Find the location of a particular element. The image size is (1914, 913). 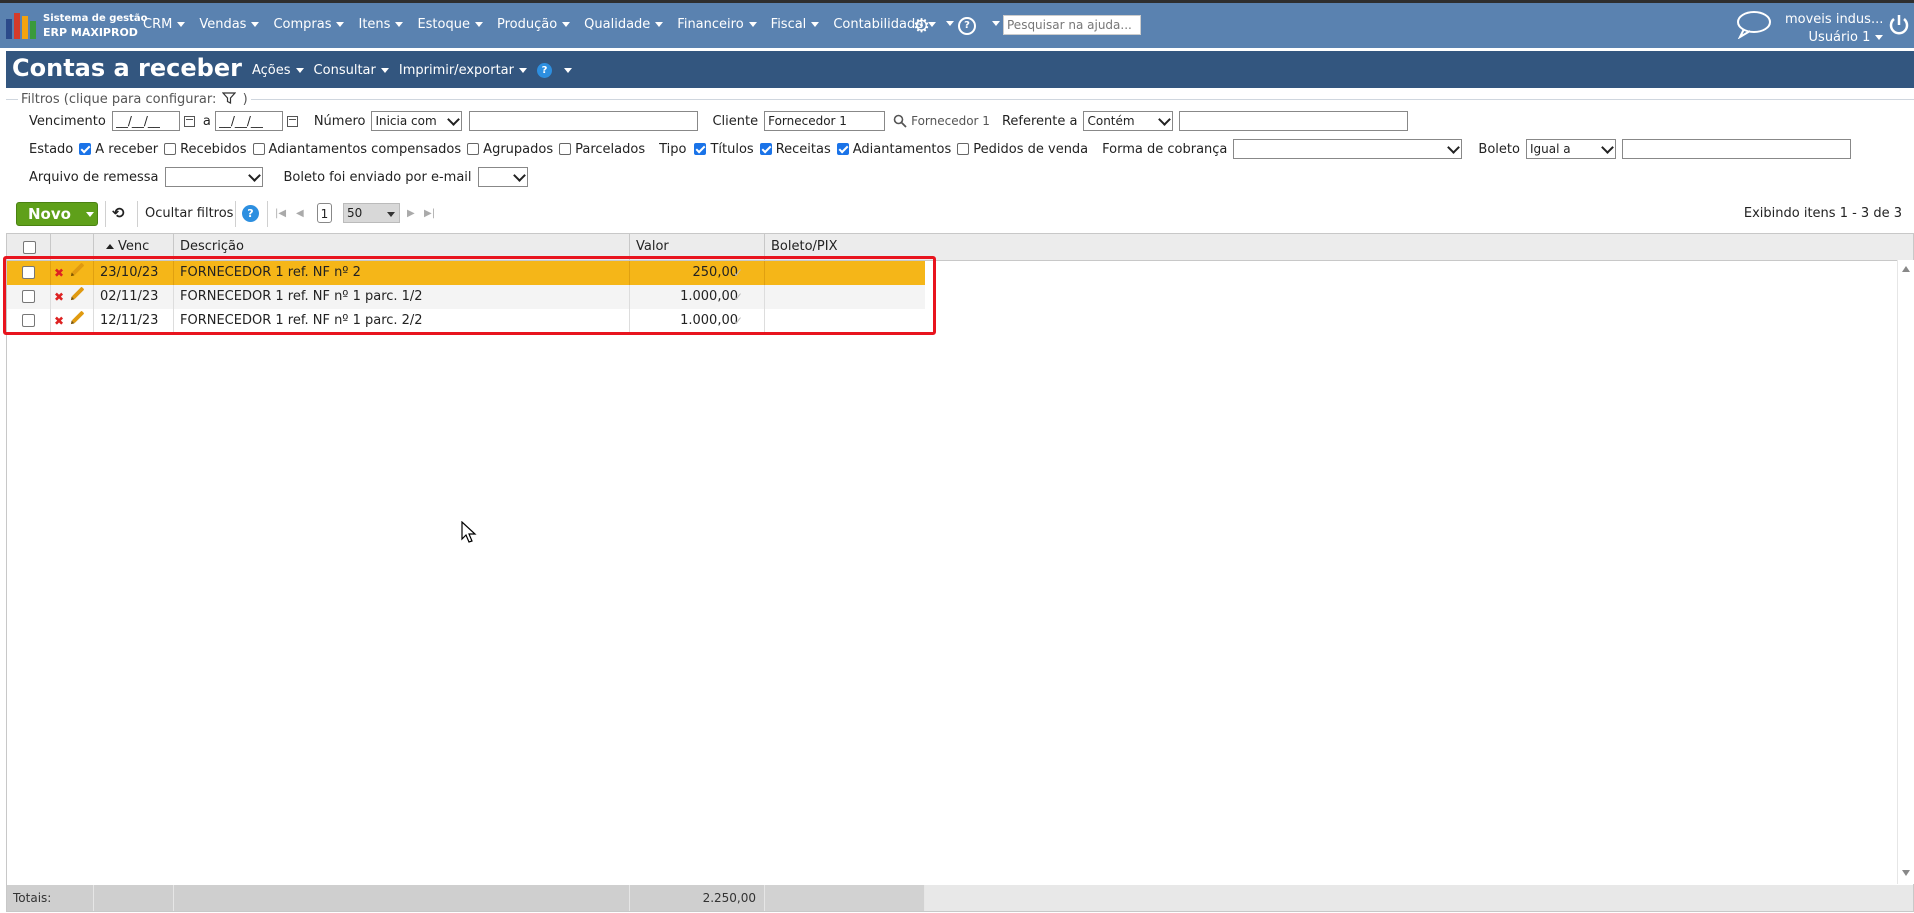

referente-mode-value: Contém is located at coordinates (1111, 121).